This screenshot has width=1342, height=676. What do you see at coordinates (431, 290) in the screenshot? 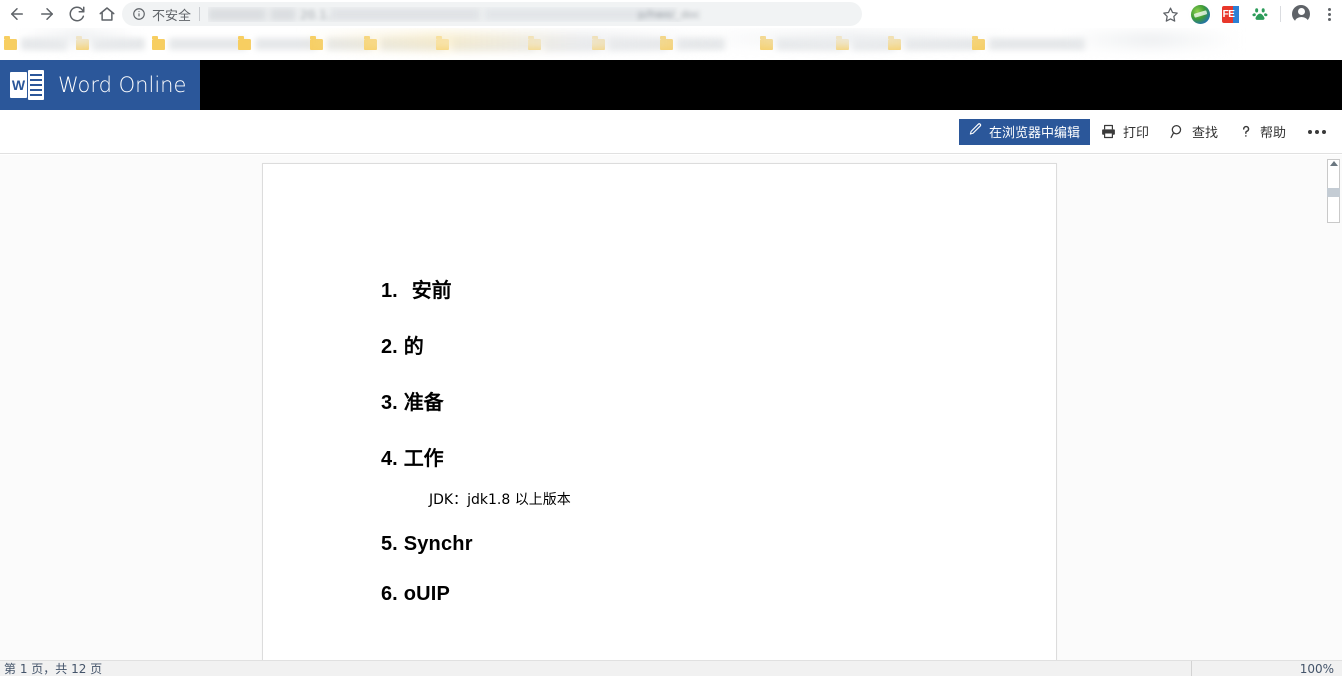
I see `list-item-text: 安前` at bounding box center [431, 290].